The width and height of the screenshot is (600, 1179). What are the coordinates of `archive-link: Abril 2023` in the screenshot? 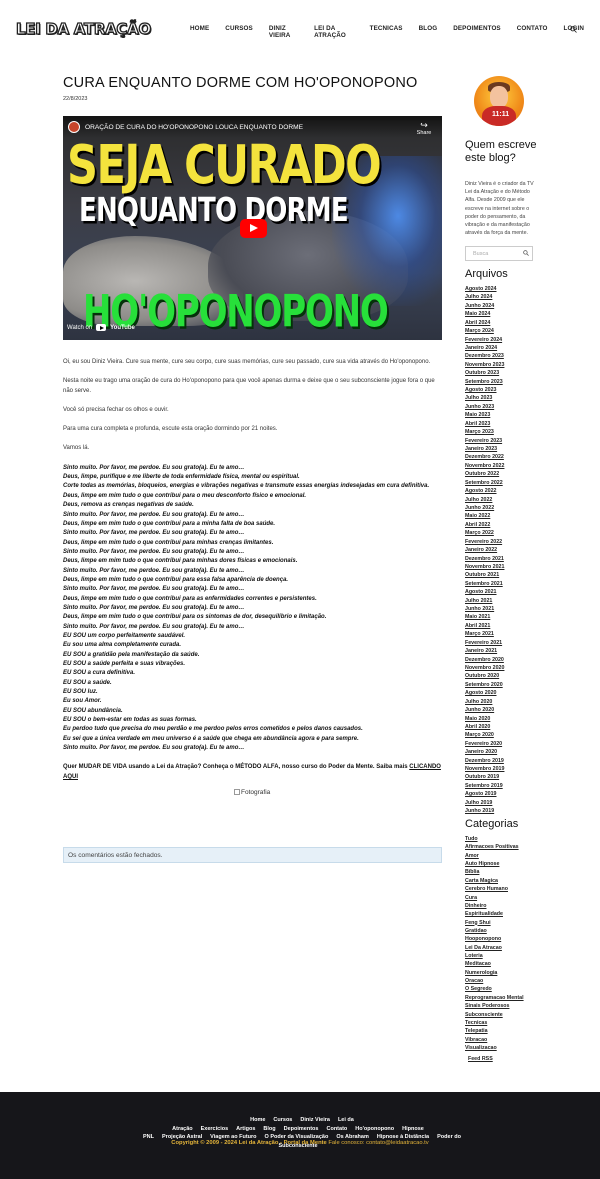 It's located at (502, 424).